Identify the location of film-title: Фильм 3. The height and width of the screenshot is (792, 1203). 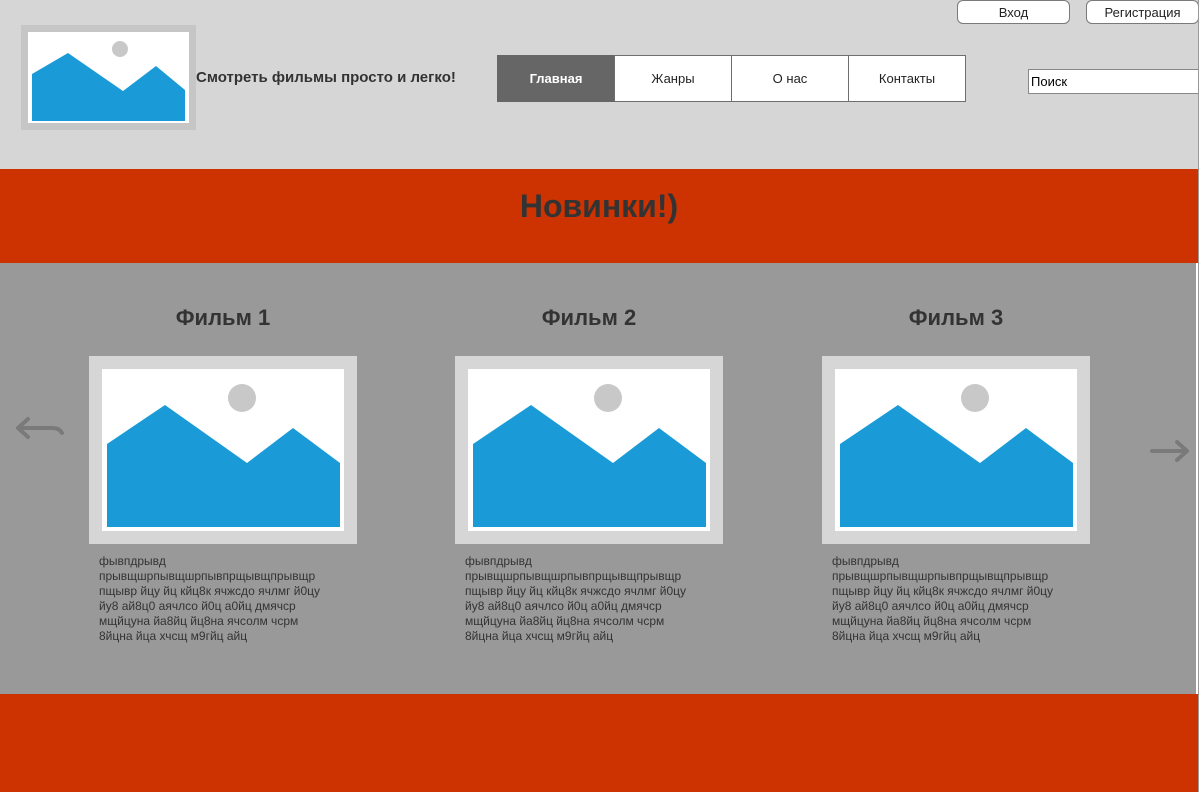
(956, 318).